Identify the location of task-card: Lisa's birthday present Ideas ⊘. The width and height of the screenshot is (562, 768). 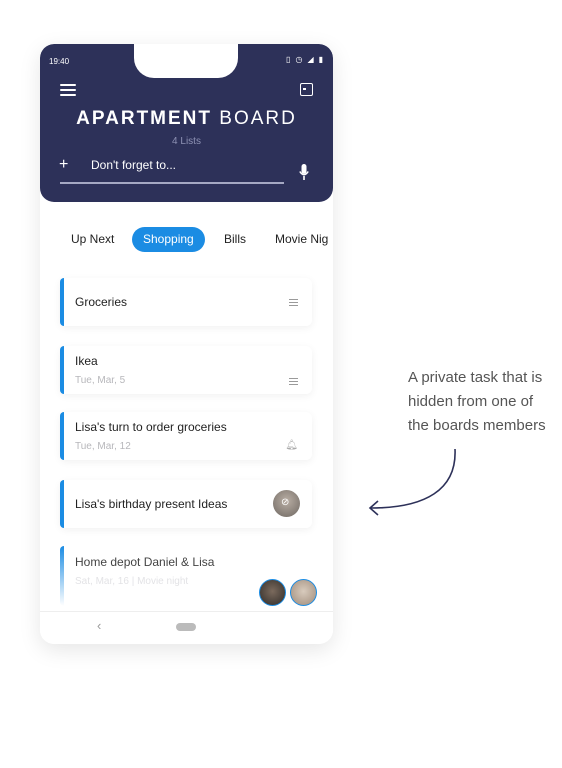
(186, 504).